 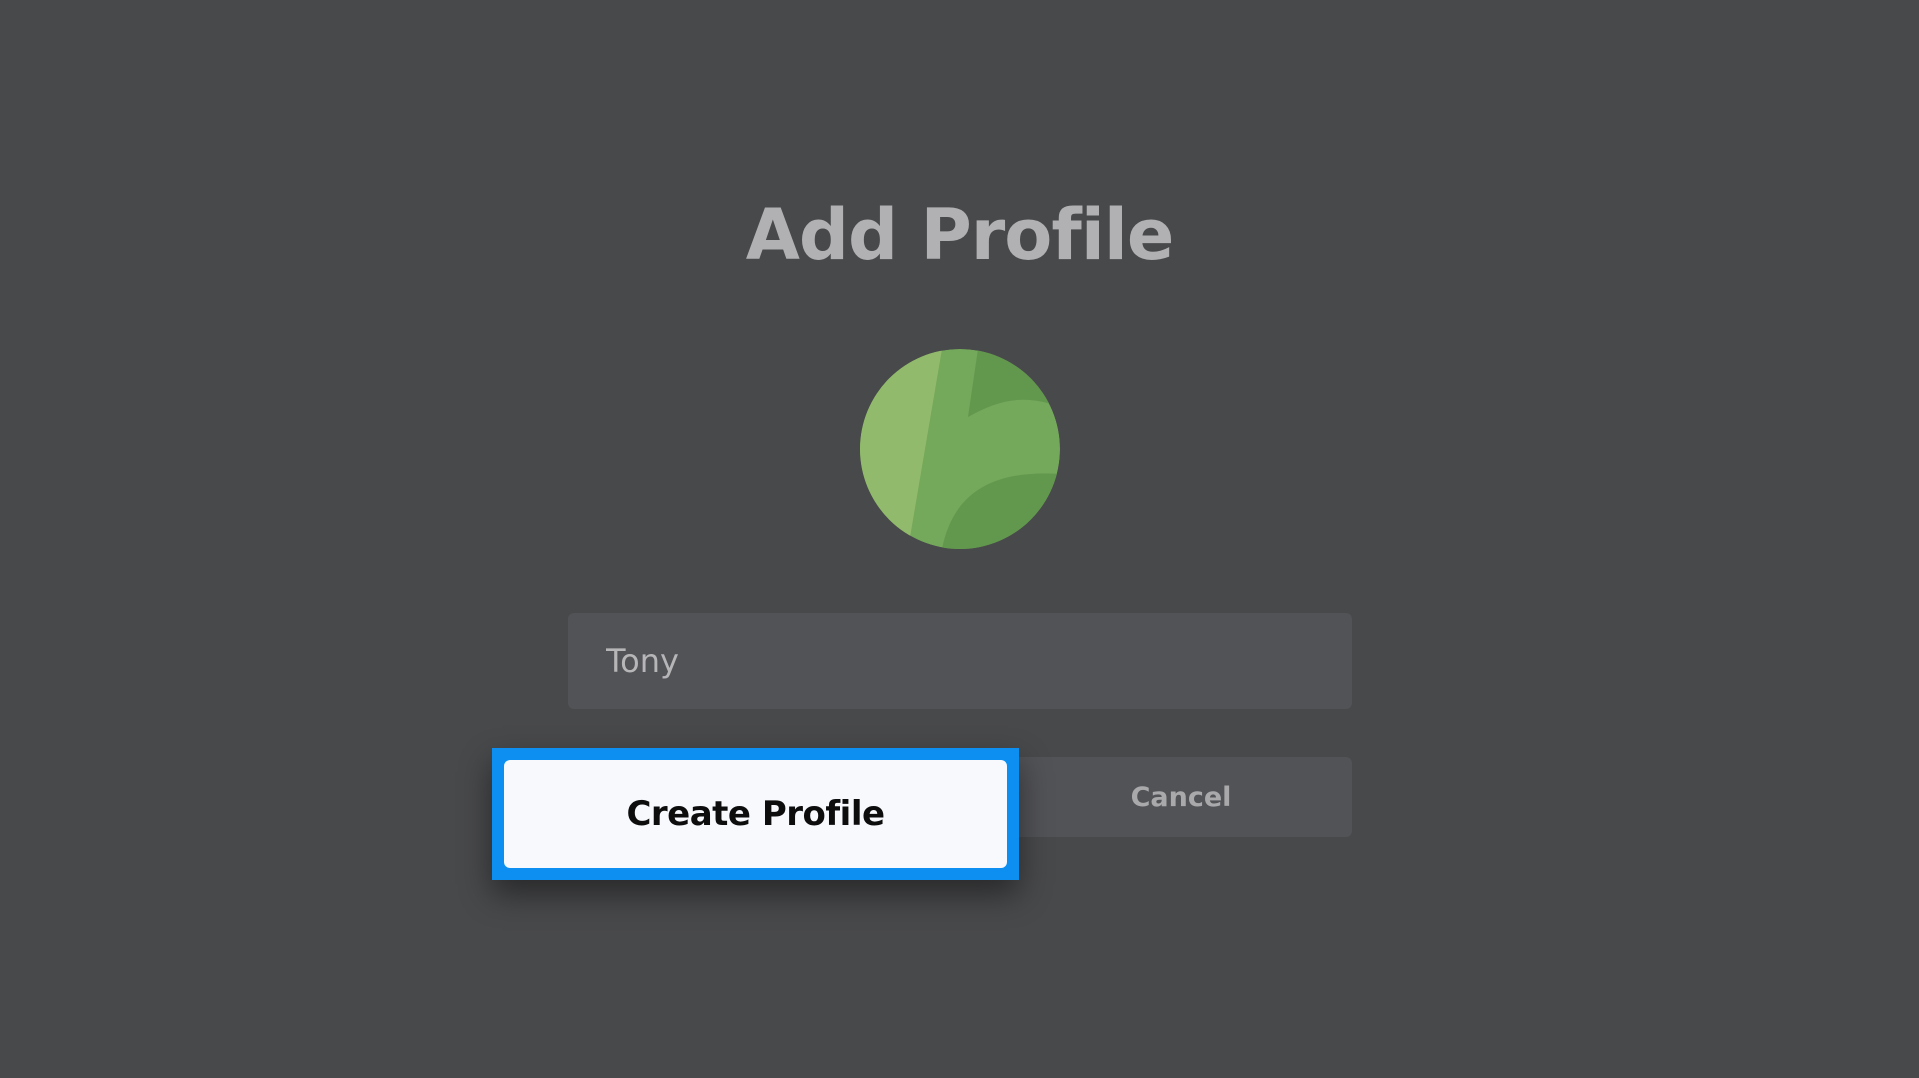 I want to click on cancel-button-label: Cancel, so click(x=1181, y=797).